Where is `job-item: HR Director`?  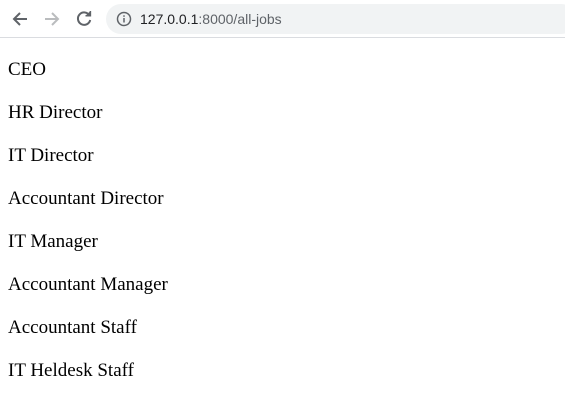 job-item: HR Director is located at coordinates (55, 112).